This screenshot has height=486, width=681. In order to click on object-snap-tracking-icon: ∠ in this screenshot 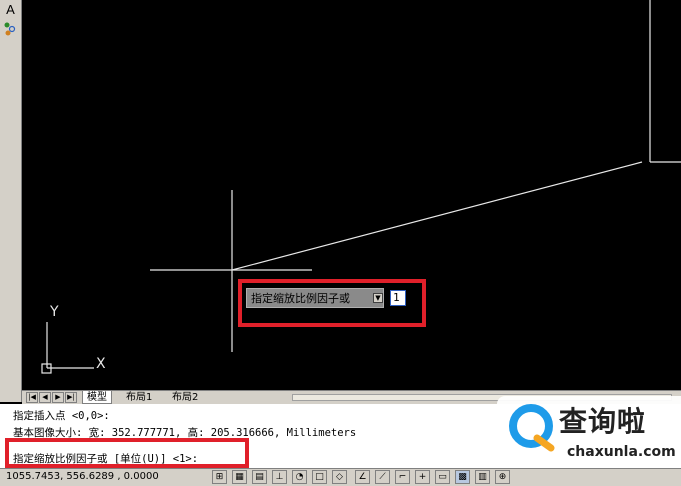, I will do `click(362, 477)`.